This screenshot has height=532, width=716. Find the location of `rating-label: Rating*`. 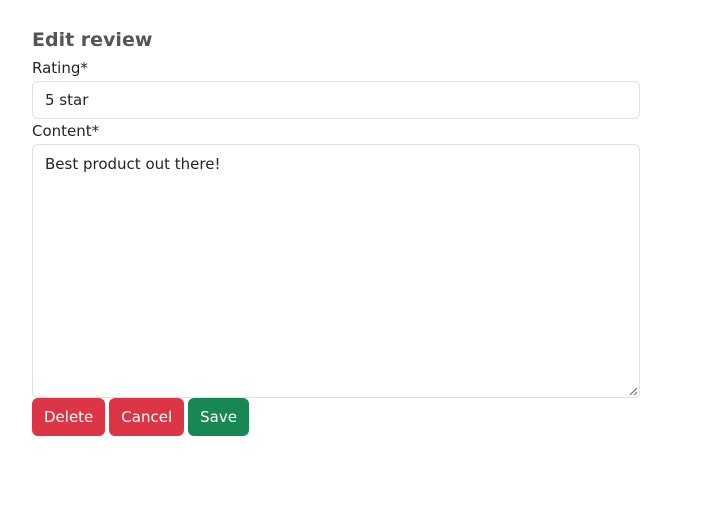

rating-label: Rating* is located at coordinates (60, 68).